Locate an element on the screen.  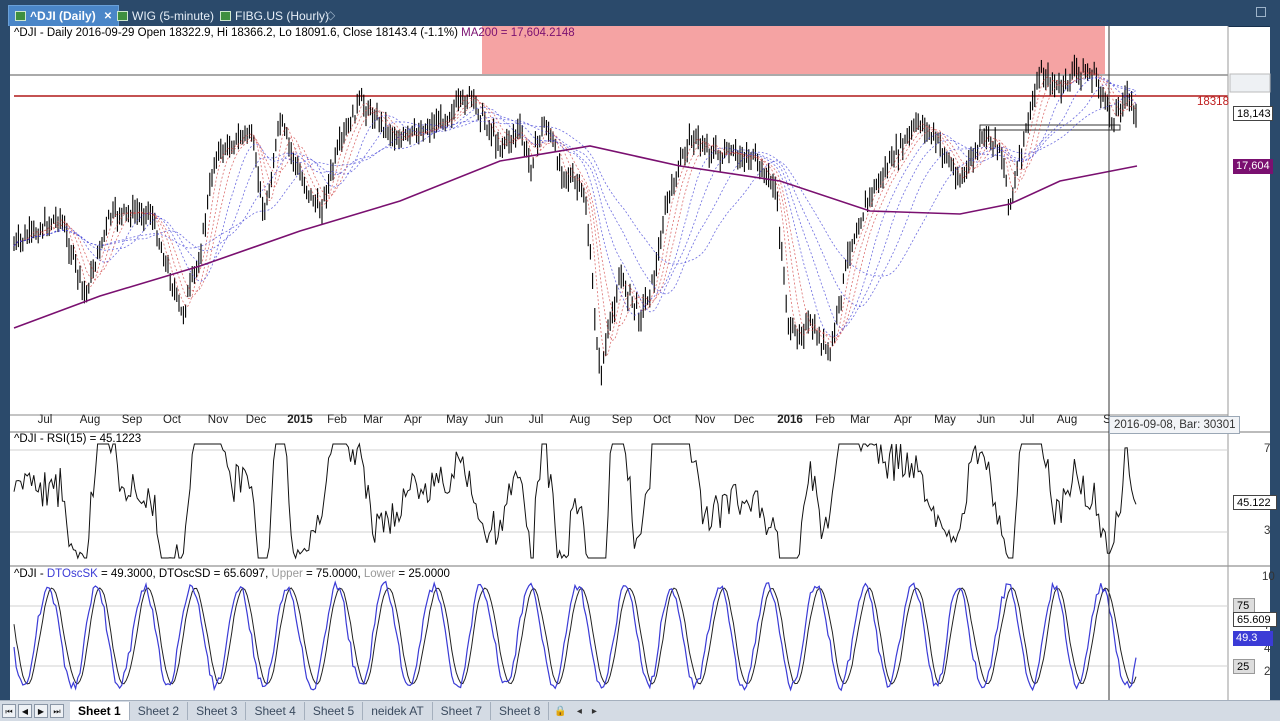
resistance-zone is located at coordinates (793, 50).